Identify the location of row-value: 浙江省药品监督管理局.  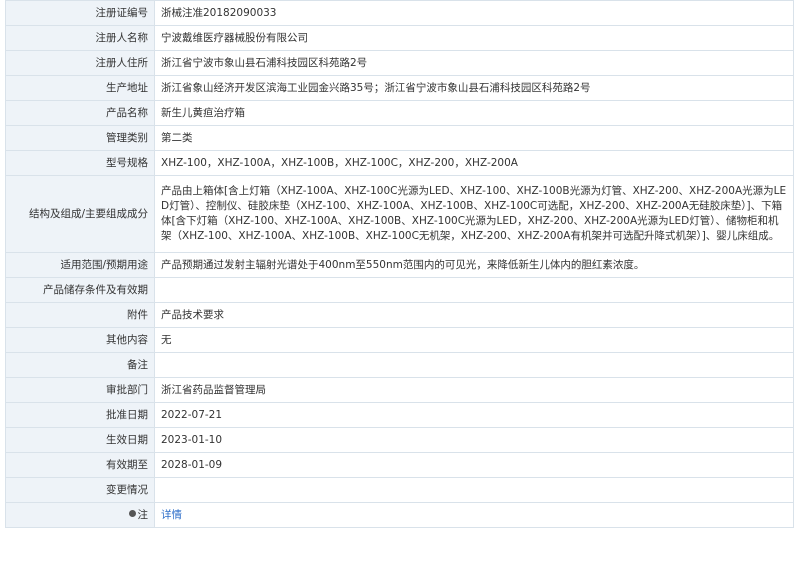
(474, 390).